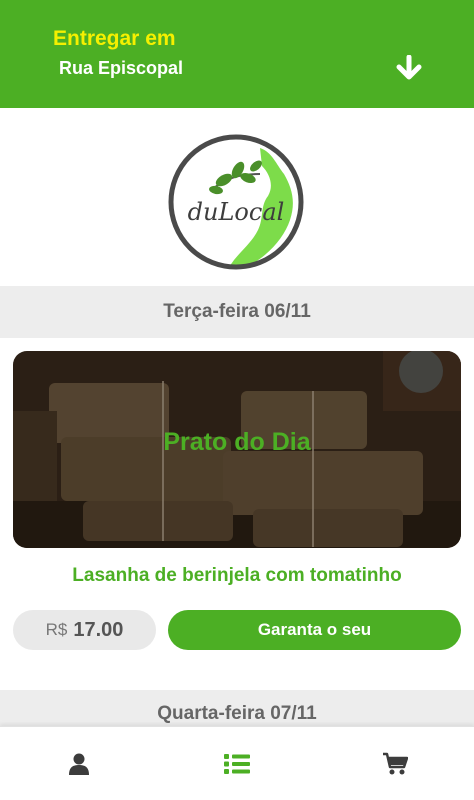 The image size is (474, 800). What do you see at coordinates (98, 629) in the screenshot?
I see `price-value: 17.00` at bounding box center [98, 629].